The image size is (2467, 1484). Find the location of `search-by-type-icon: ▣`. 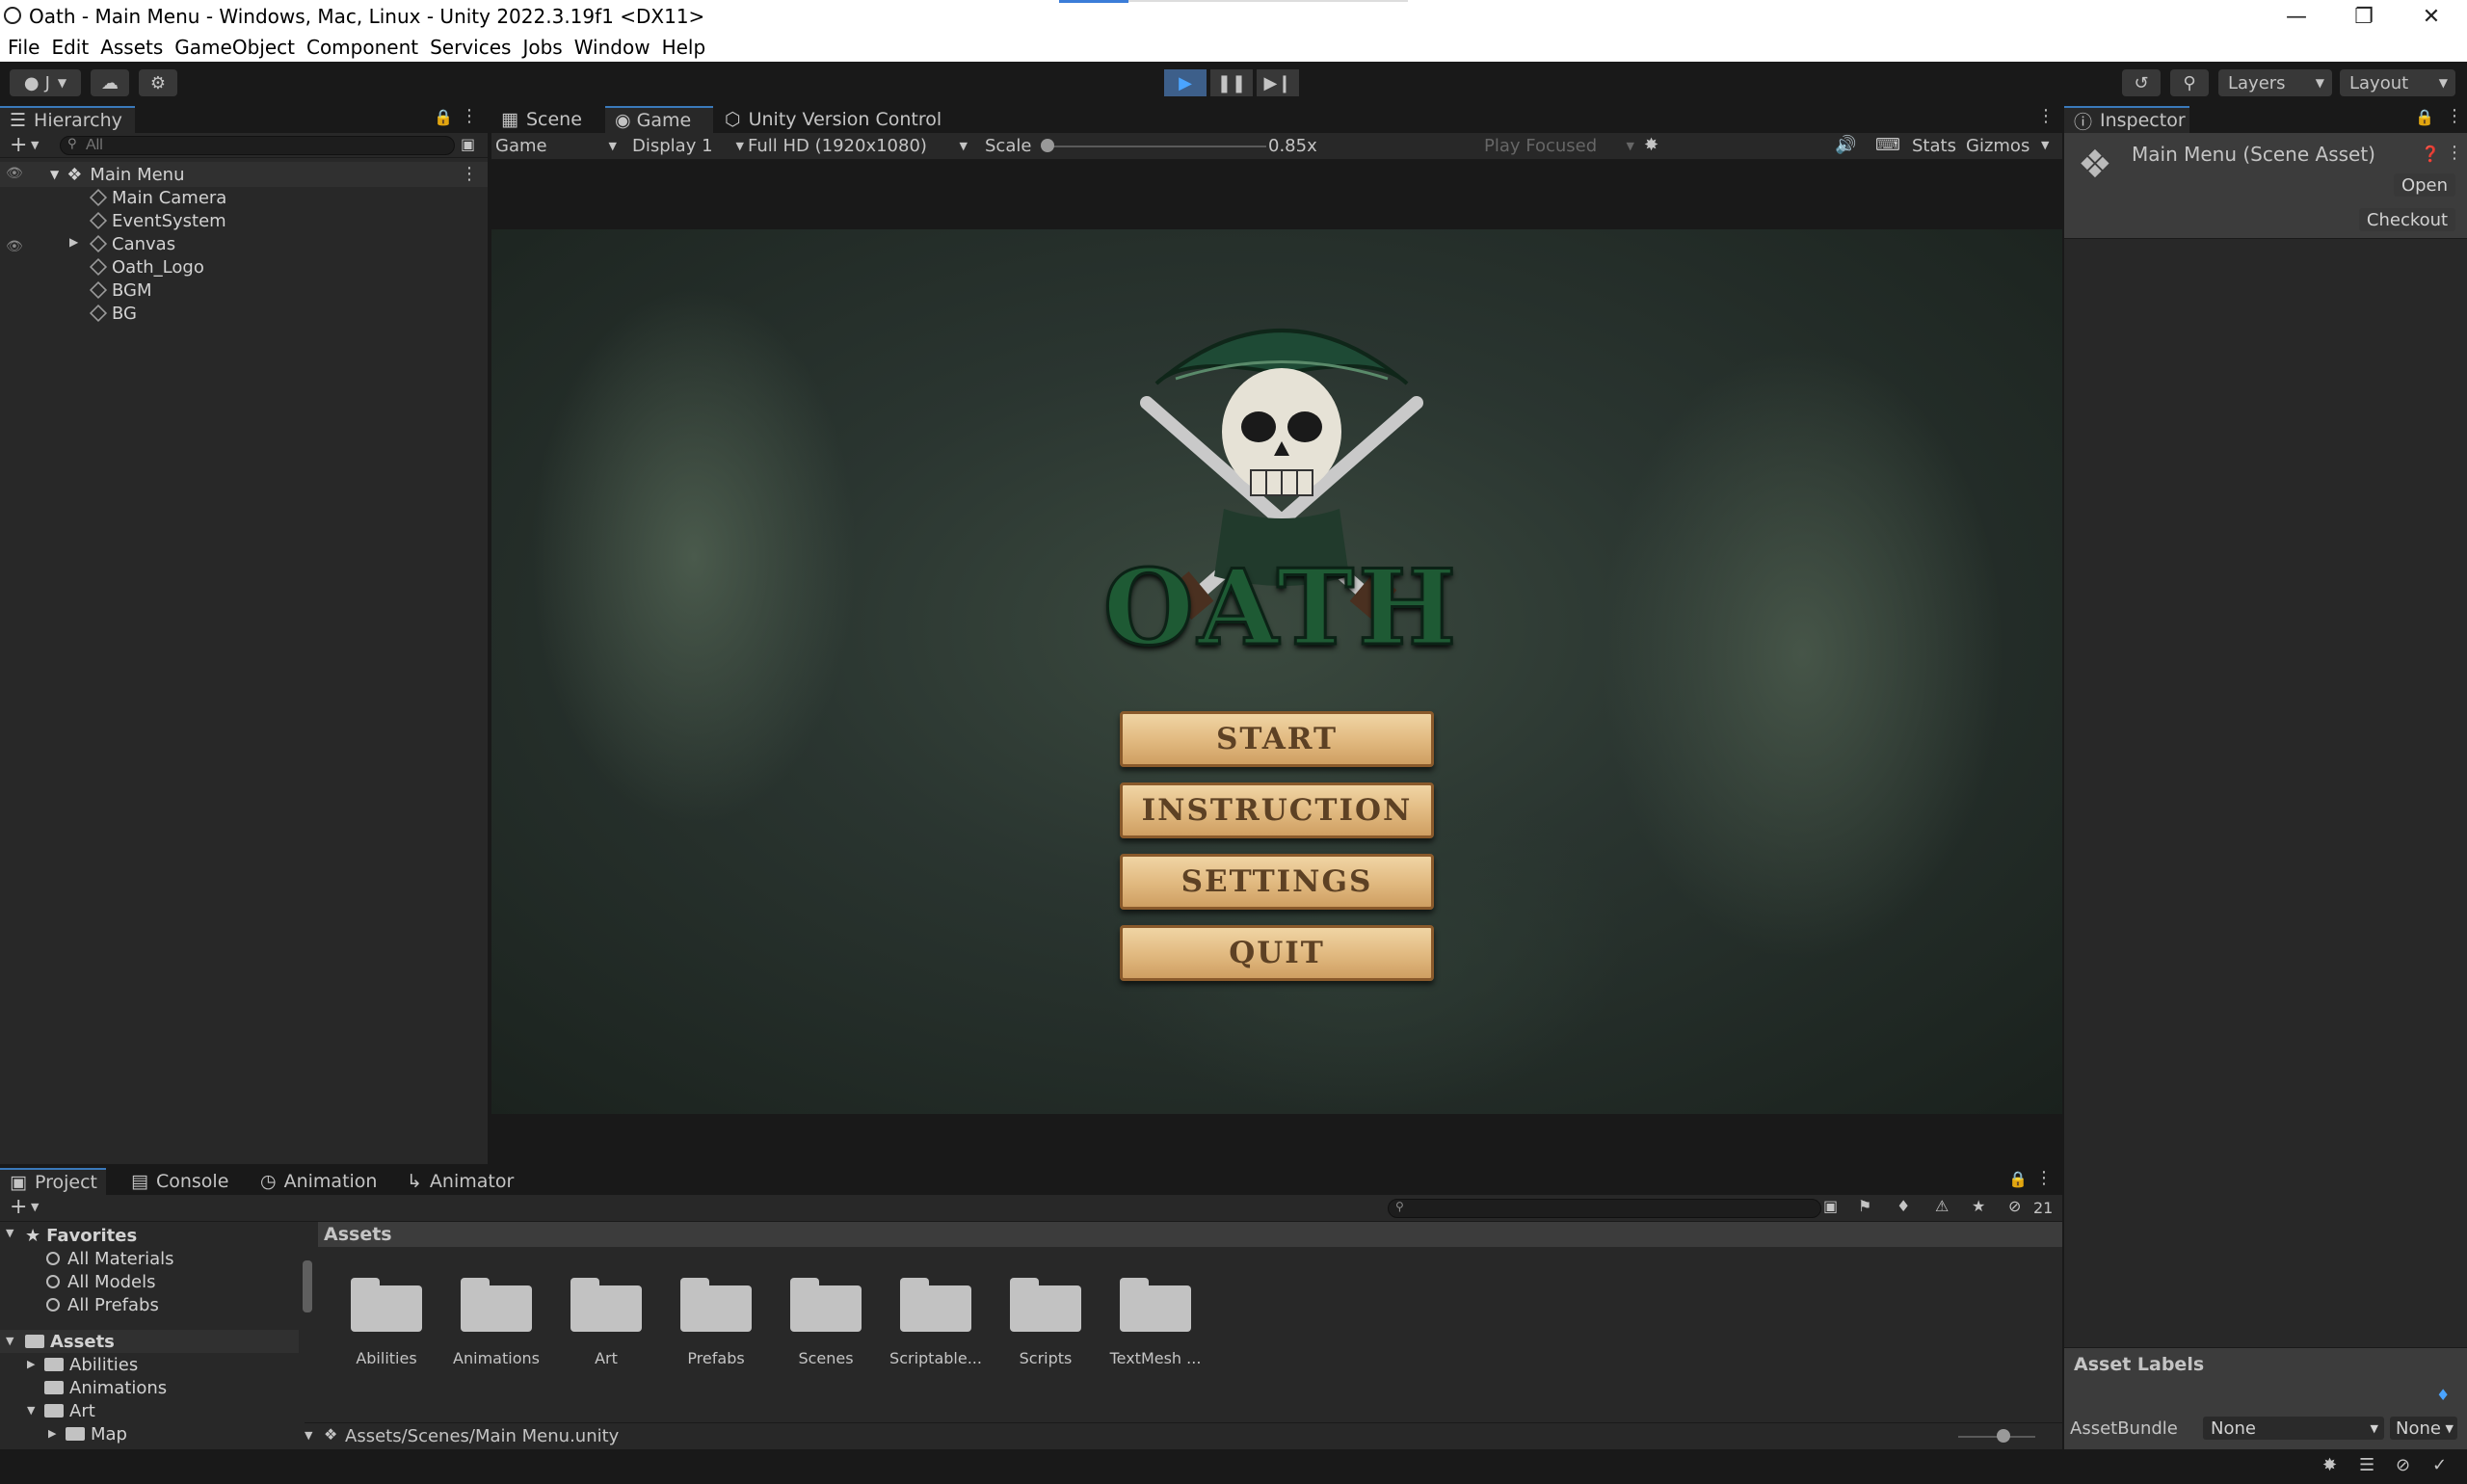

search-by-type-icon: ▣ is located at coordinates (1830, 1206).